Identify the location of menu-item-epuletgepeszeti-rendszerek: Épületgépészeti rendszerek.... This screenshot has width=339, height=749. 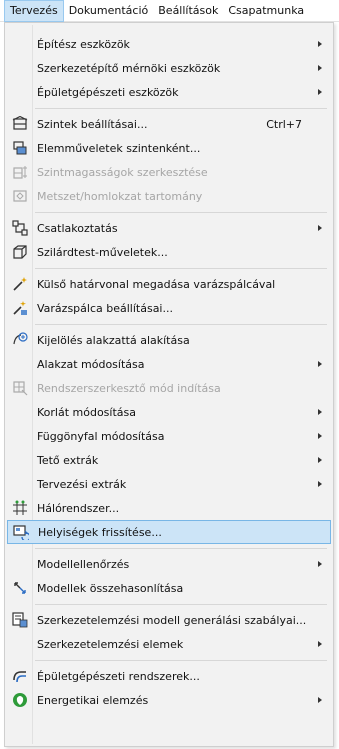
(169, 676).